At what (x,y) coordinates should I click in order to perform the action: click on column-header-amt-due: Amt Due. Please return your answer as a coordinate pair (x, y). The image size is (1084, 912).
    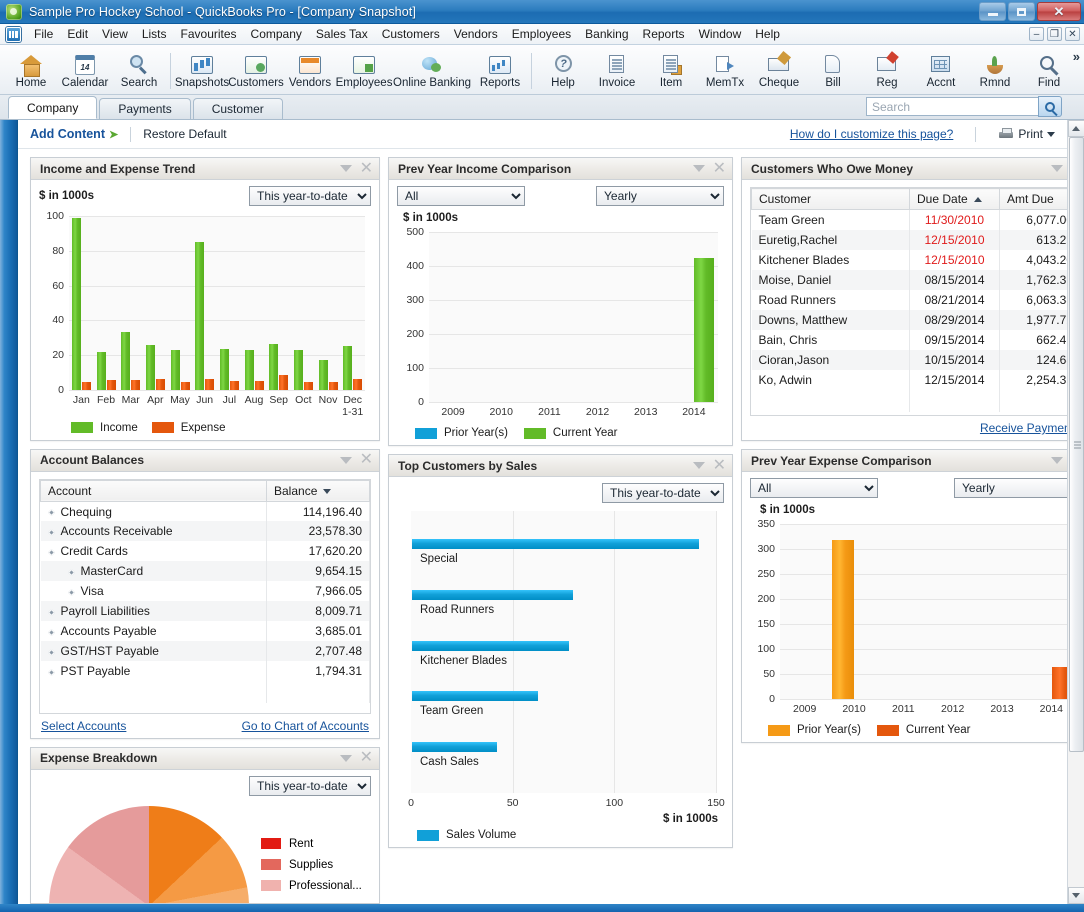
    Looking at the image, I should click on (1033, 199).